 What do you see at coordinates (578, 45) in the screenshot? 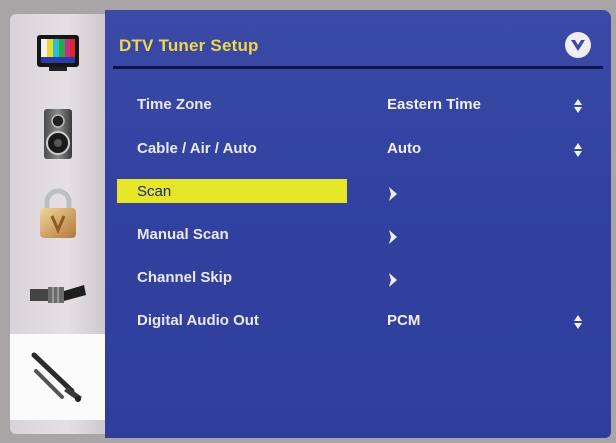
I see `vizio-v-logo-icon` at bounding box center [578, 45].